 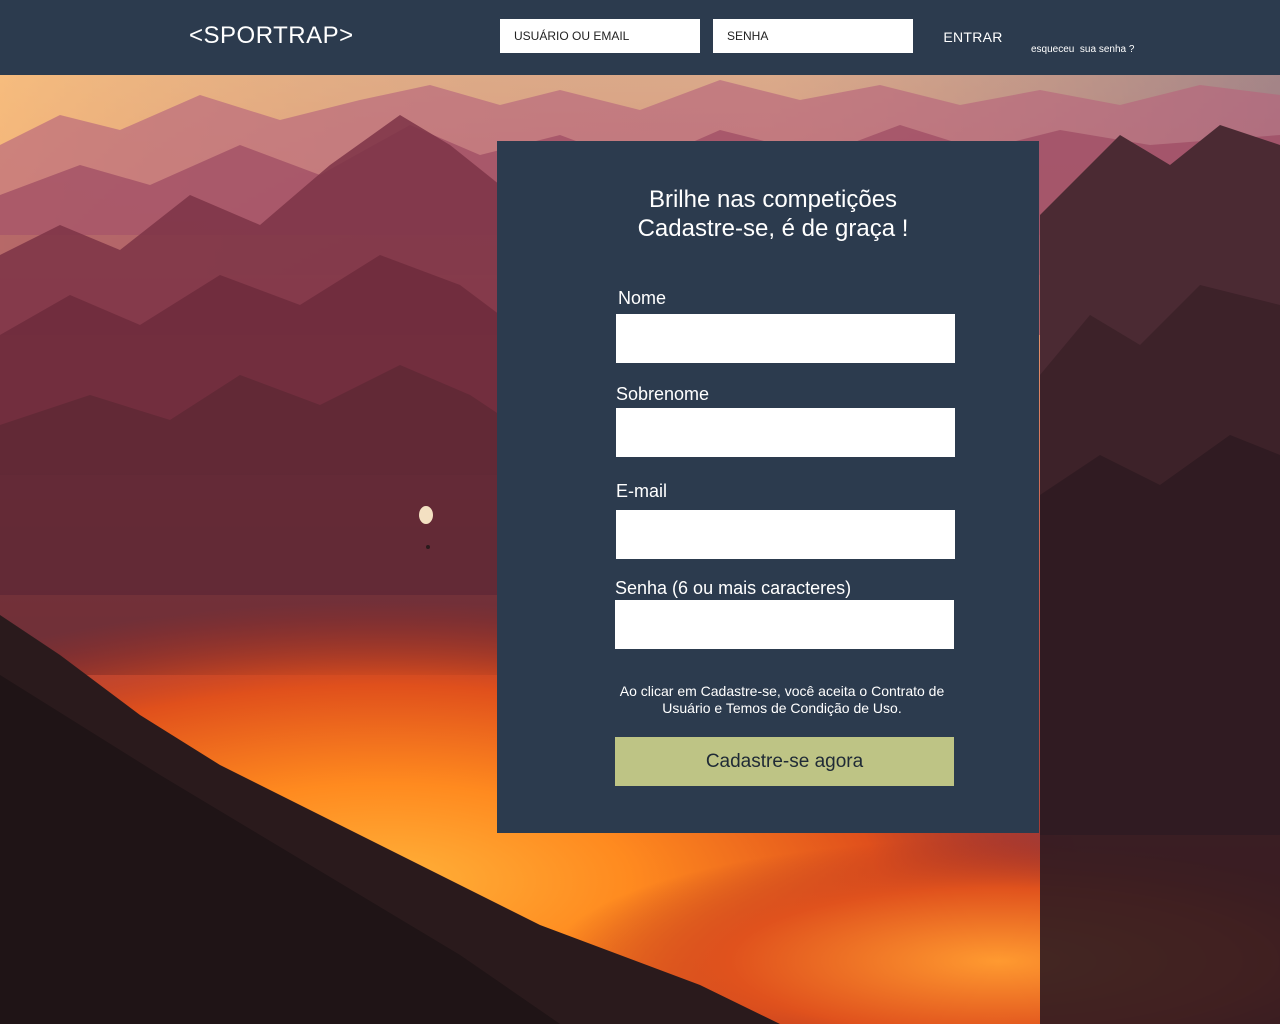 What do you see at coordinates (1082, 49) in the screenshot?
I see `forgot-password-link: esqueceu sua senha ?` at bounding box center [1082, 49].